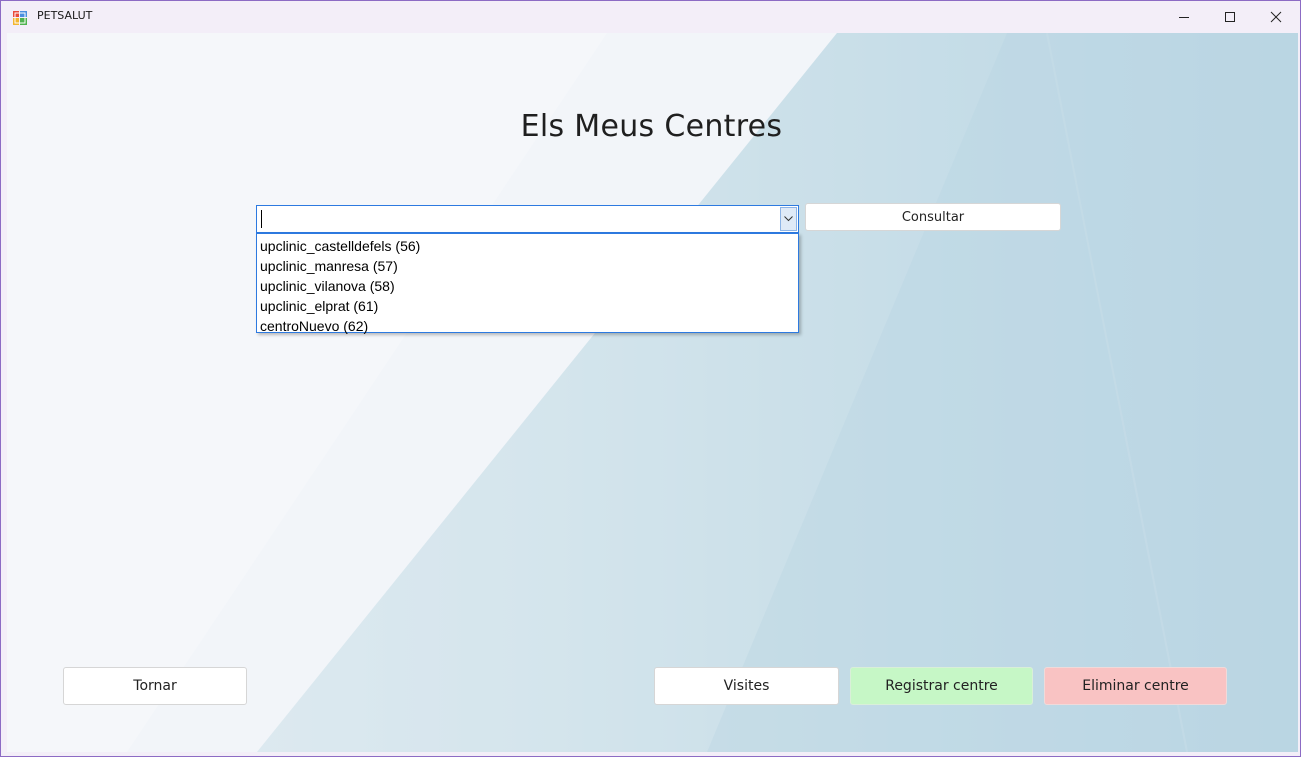 The height and width of the screenshot is (757, 1301). I want to click on close-icon, so click(1276, 17).